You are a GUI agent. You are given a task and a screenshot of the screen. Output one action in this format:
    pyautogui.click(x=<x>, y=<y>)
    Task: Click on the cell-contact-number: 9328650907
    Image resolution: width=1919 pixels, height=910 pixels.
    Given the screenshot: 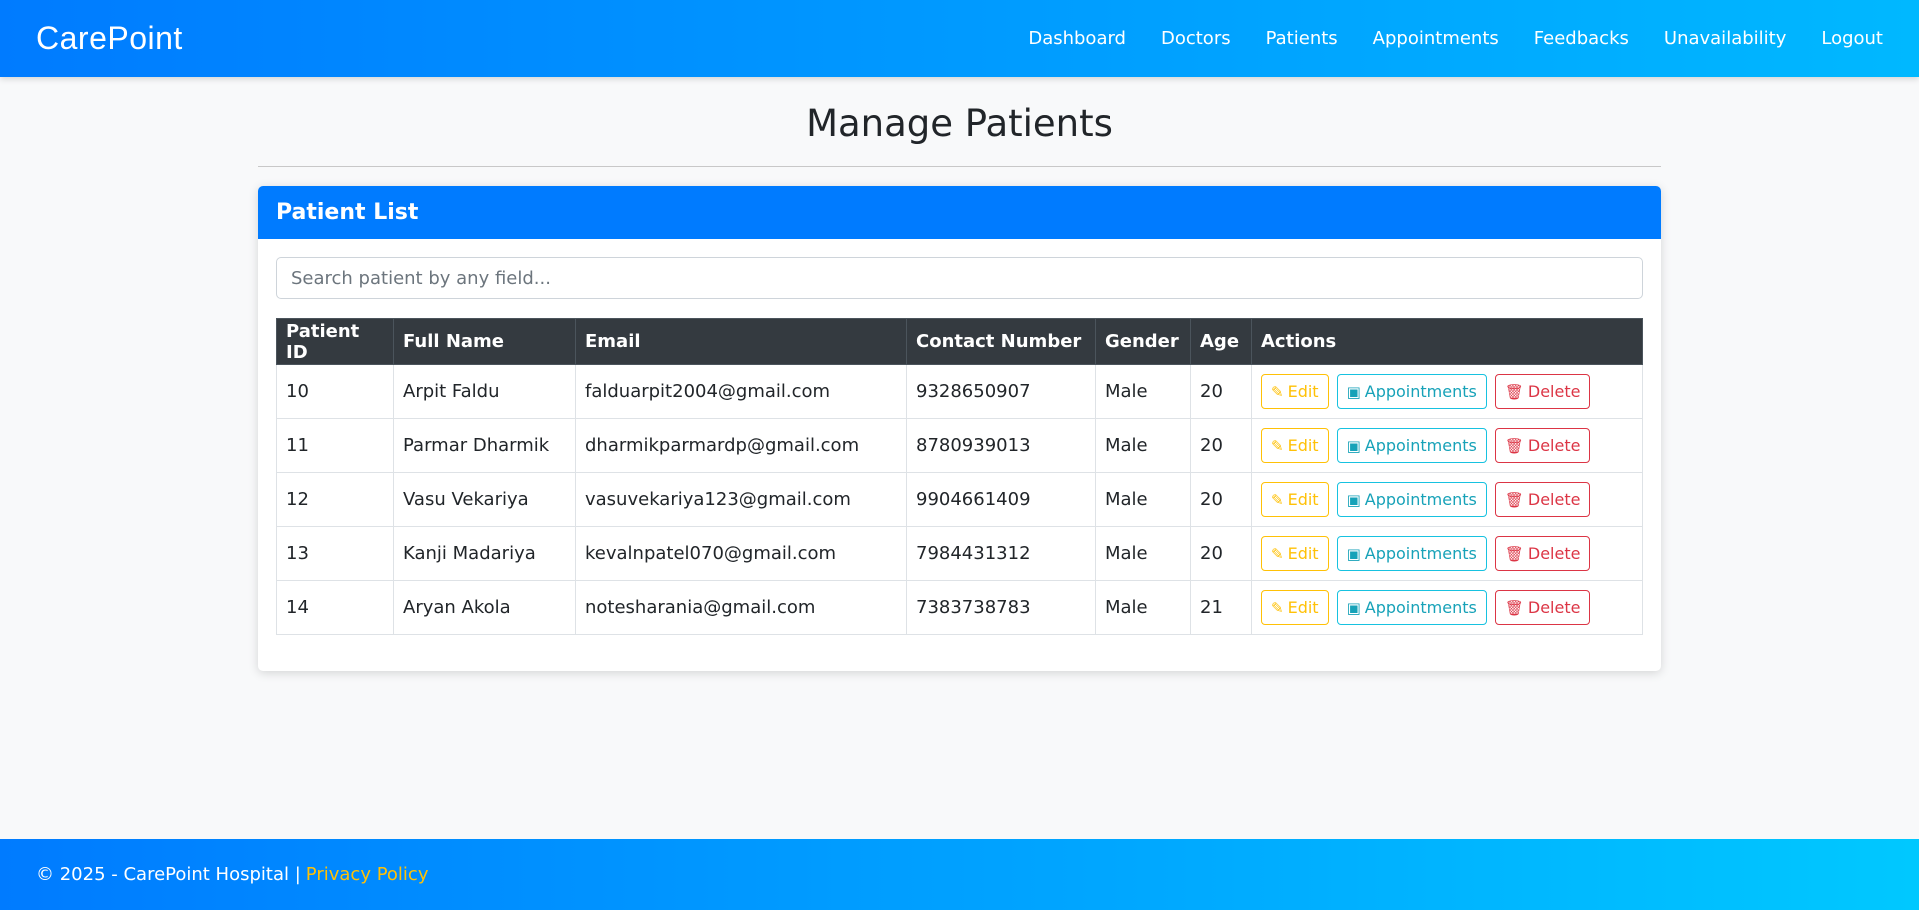 What is the action you would take?
    pyautogui.click(x=1001, y=391)
    